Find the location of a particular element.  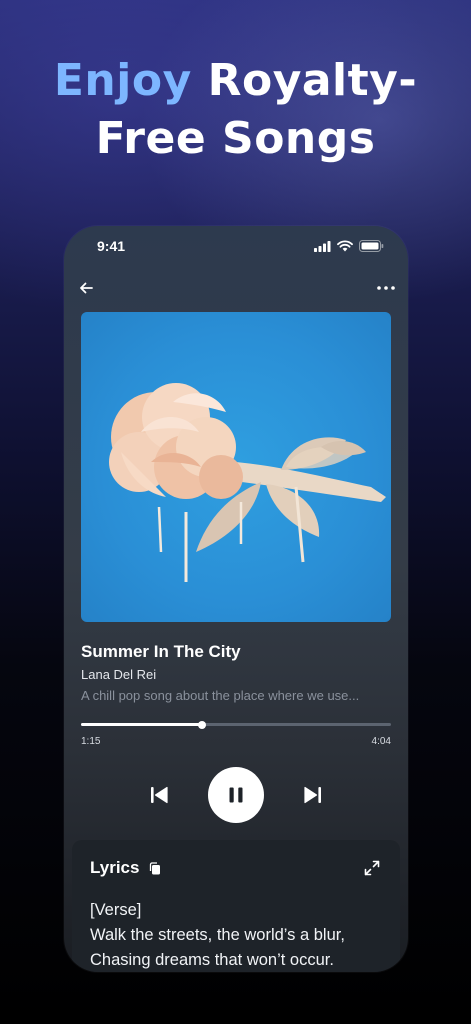

player-topbar is located at coordinates (236, 288).